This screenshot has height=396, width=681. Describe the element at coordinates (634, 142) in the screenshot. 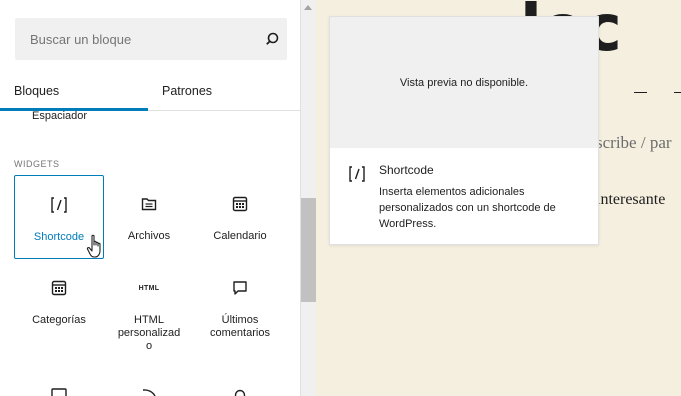

I see `post-meta-text: scribe / par` at that location.